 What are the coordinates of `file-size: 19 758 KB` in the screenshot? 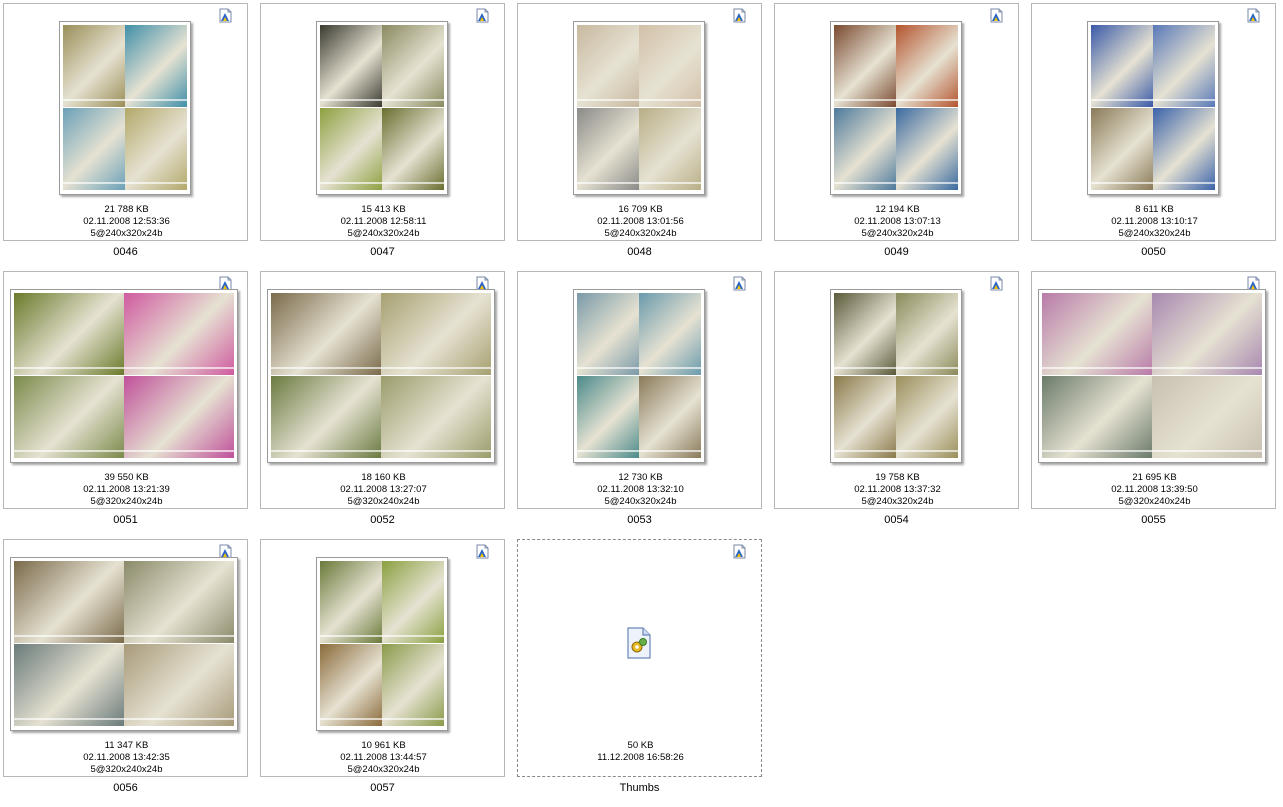 It's located at (897, 477).